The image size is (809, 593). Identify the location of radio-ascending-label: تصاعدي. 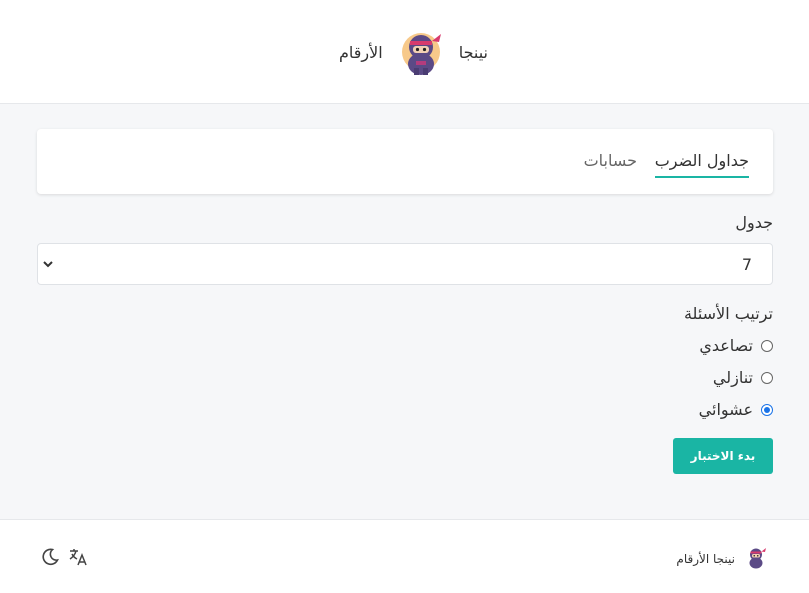
(726, 345).